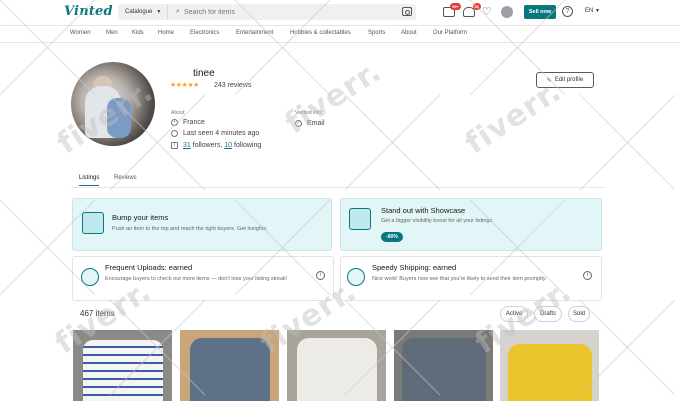 This screenshot has height=401, width=680. Describe the element at coordinates (376, 33) in the screenshot. I see `nav-sports: Sports` at that location.